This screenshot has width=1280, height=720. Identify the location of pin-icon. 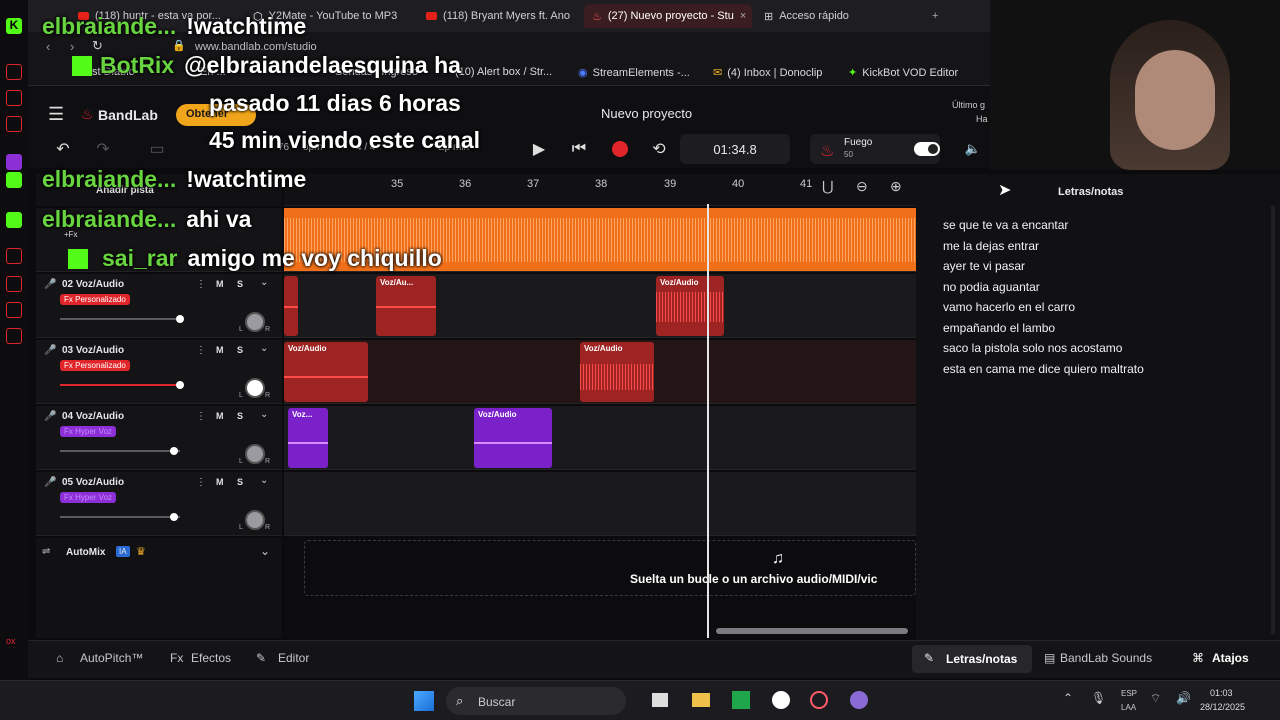
(14, 256).